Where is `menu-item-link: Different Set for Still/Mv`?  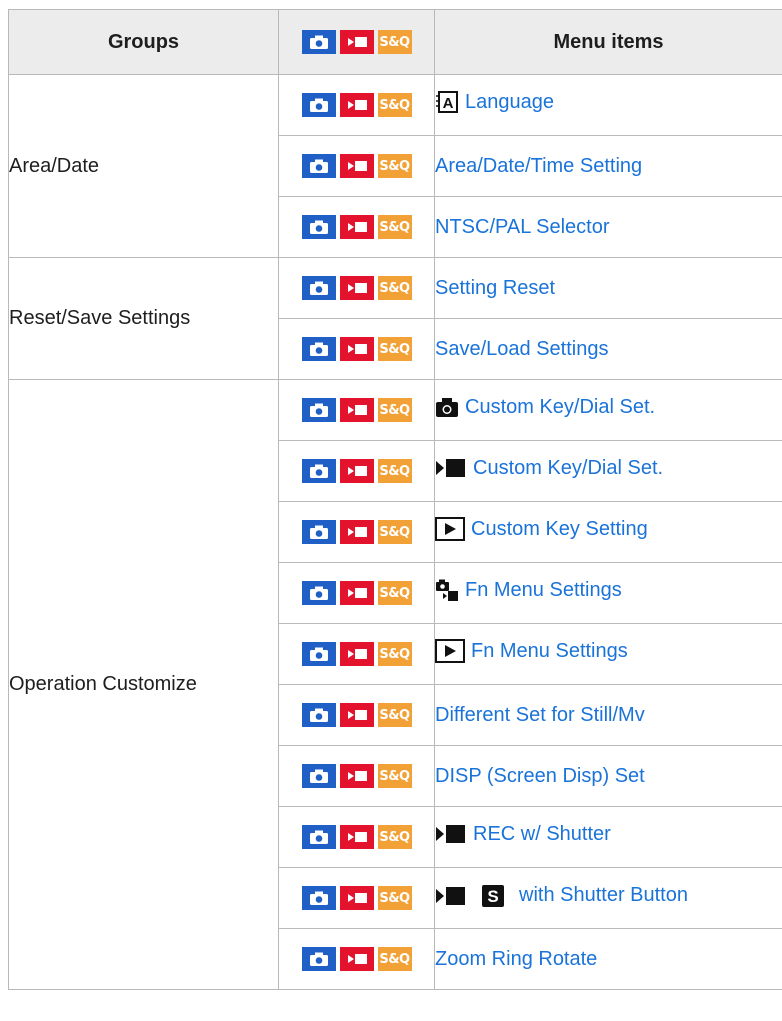 menu-item-link: Different Set for Still/Mv is located at coordinates (540, 715).